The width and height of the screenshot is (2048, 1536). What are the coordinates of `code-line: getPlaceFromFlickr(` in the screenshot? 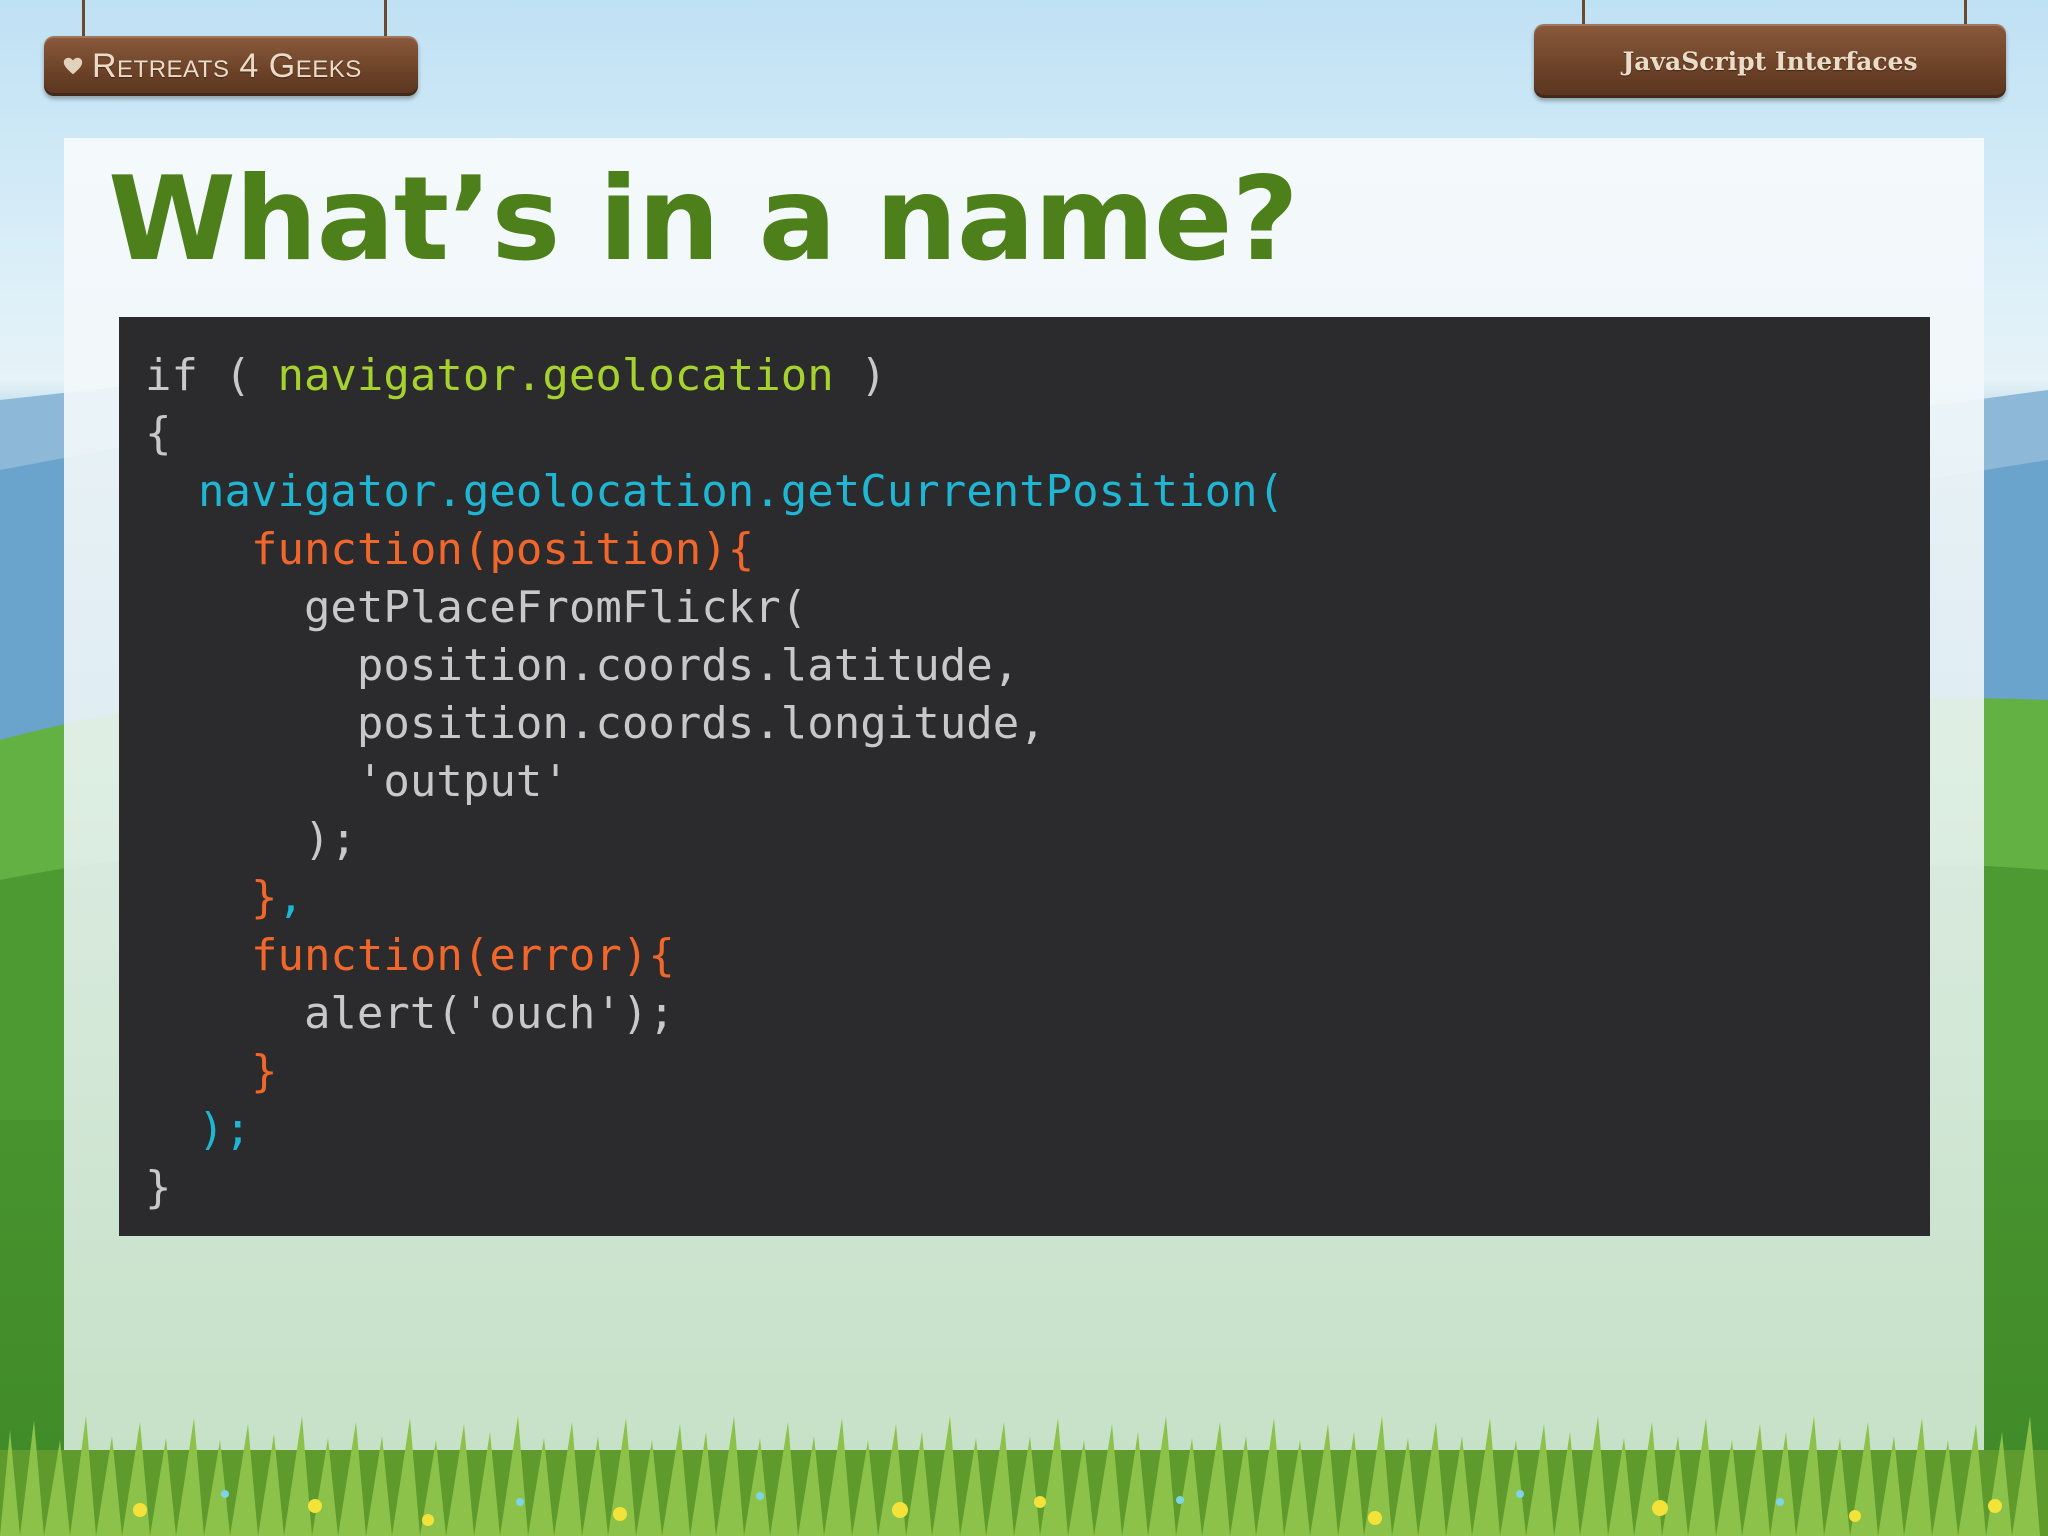 It's located at (1024, 608).